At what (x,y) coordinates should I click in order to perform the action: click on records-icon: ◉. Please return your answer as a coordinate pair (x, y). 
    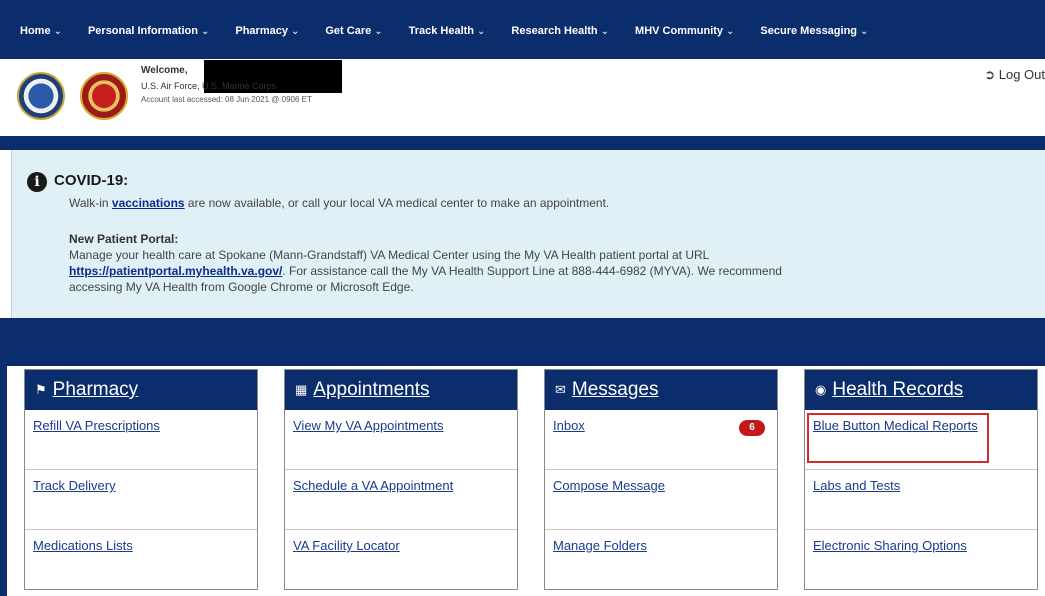
    Looking at the image, I should click on (821, 389).